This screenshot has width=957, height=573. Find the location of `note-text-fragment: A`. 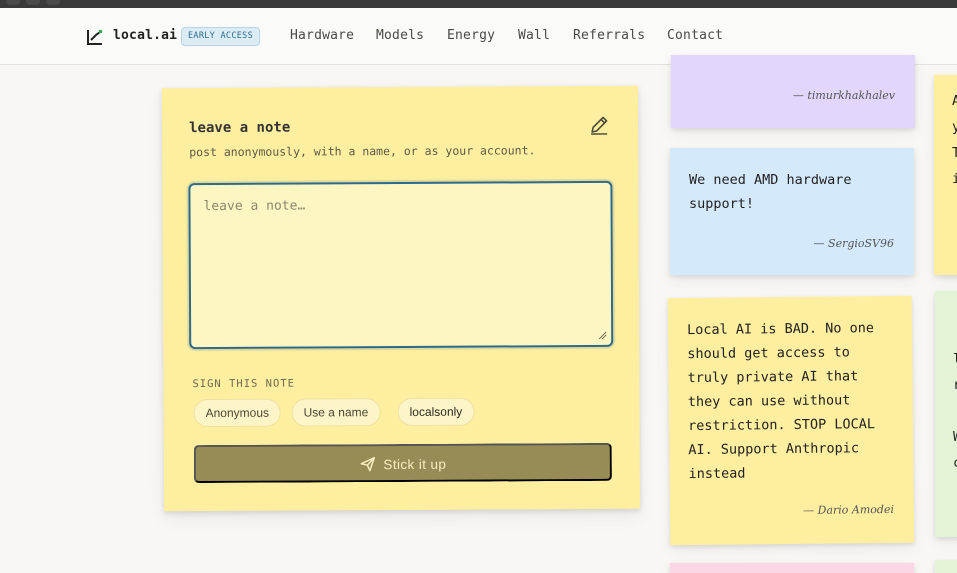

note-text-fragment: A is located at coordinates (954, 101).